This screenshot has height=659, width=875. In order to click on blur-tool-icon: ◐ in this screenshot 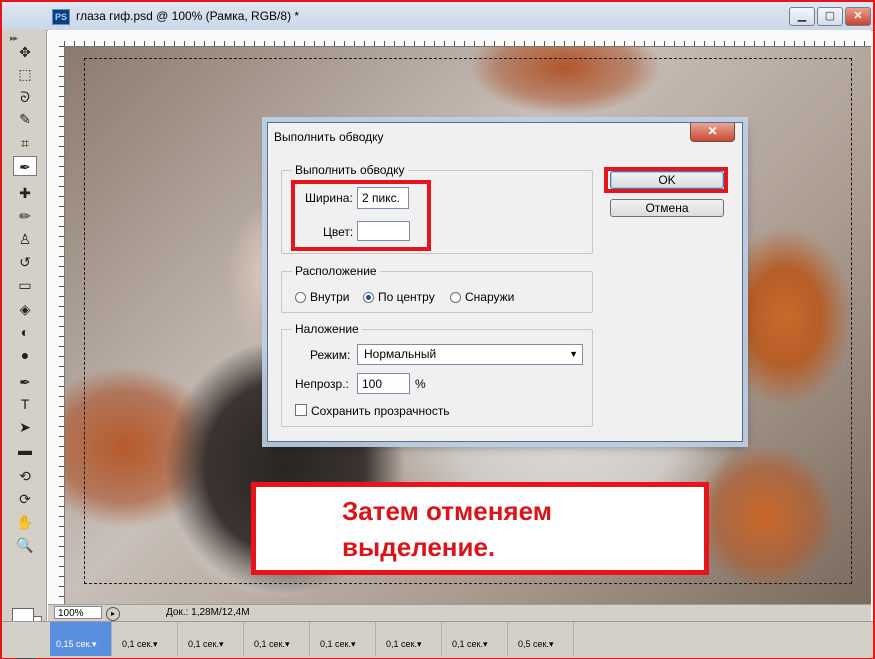, I will do `click(25, 332)`.